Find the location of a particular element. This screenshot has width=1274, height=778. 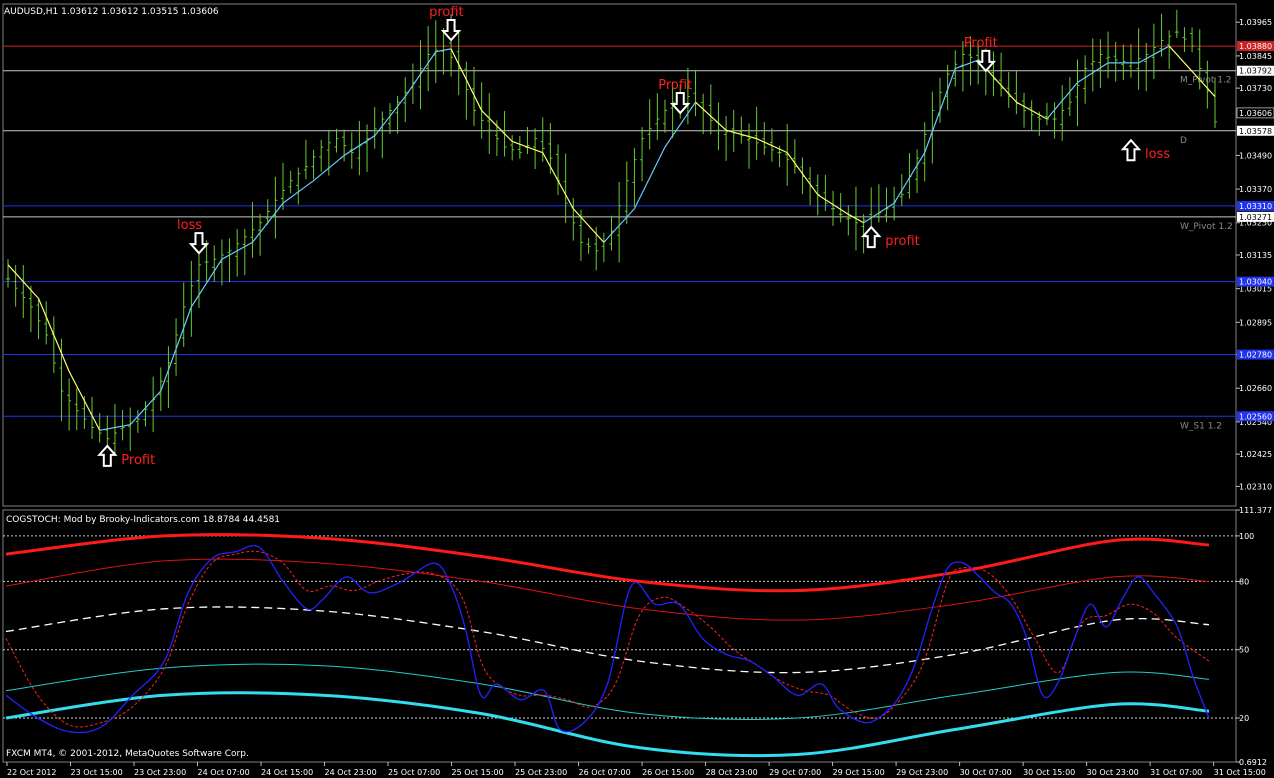

band-outer-bottom is located at coordinates (607, 724).